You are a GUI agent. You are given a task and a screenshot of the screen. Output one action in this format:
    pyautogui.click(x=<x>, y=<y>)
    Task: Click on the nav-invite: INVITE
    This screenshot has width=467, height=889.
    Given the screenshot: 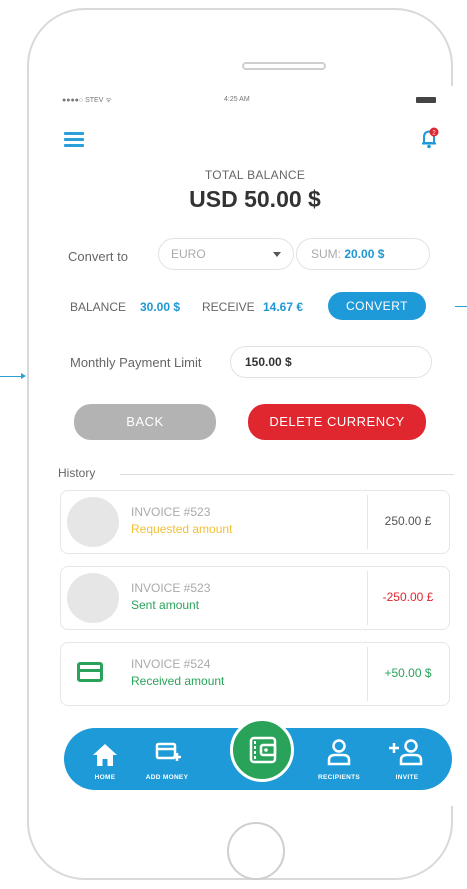 What is the action you would take?
    pyautogui.click(x=407, y=759)
    